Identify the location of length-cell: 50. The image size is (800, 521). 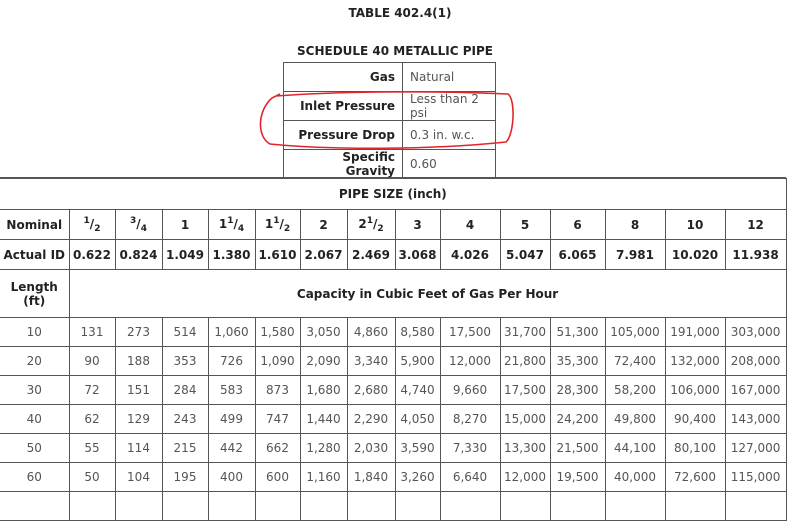
(35, 448).